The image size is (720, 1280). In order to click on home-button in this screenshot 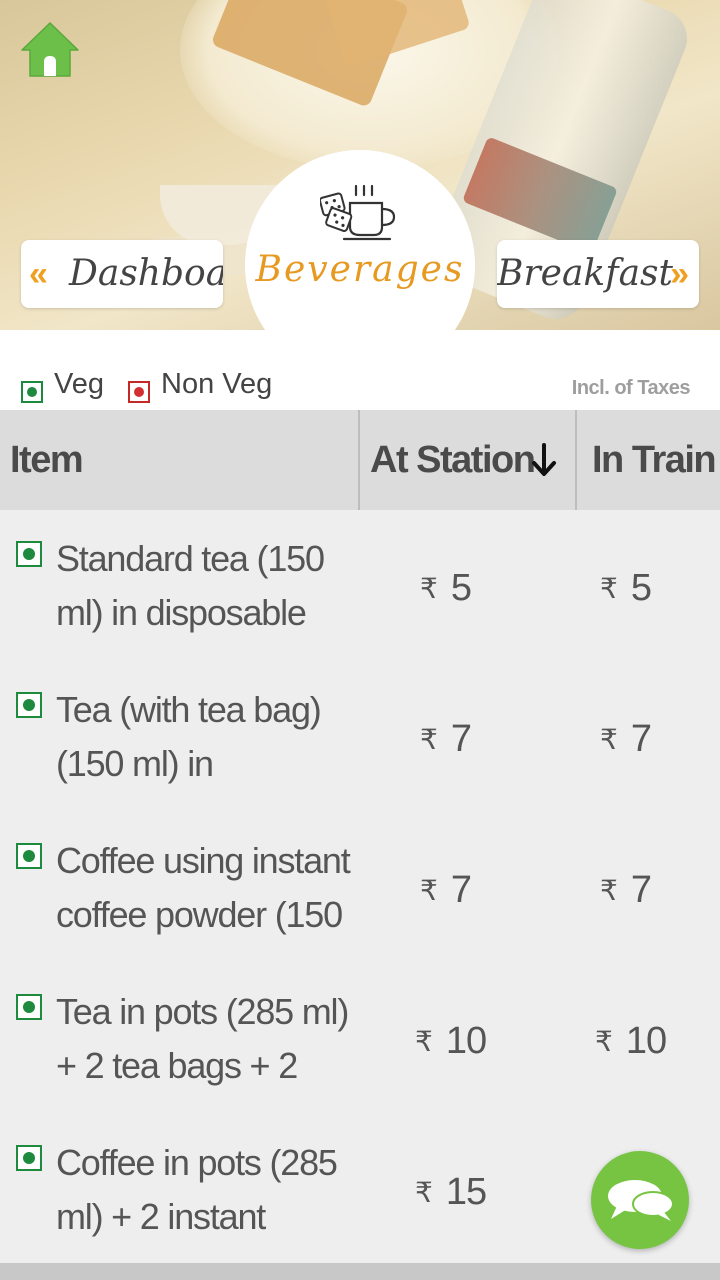, I will do `click(50, 50)`.